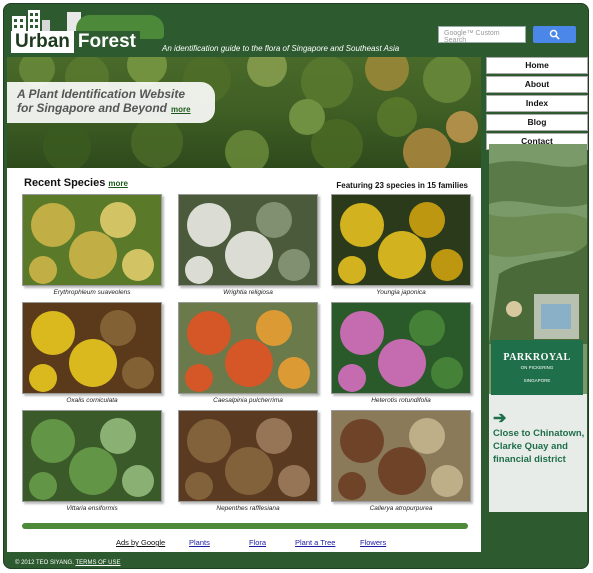  I want to click on species-caption: Oxalis corniculata, so click(92, 400).